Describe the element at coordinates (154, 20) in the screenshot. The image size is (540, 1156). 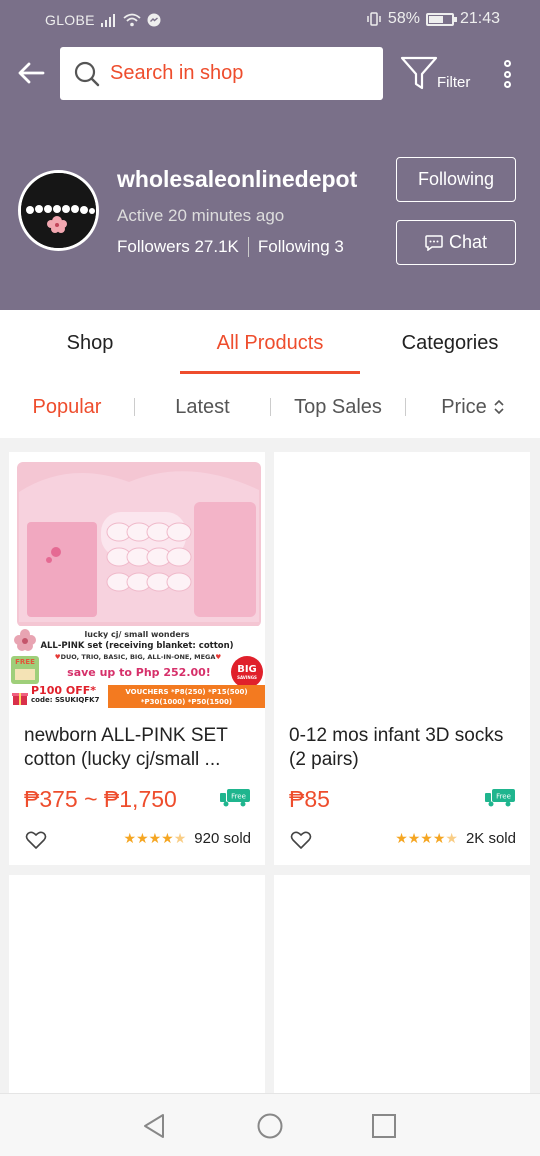
I see `messenger-icon` at that location.